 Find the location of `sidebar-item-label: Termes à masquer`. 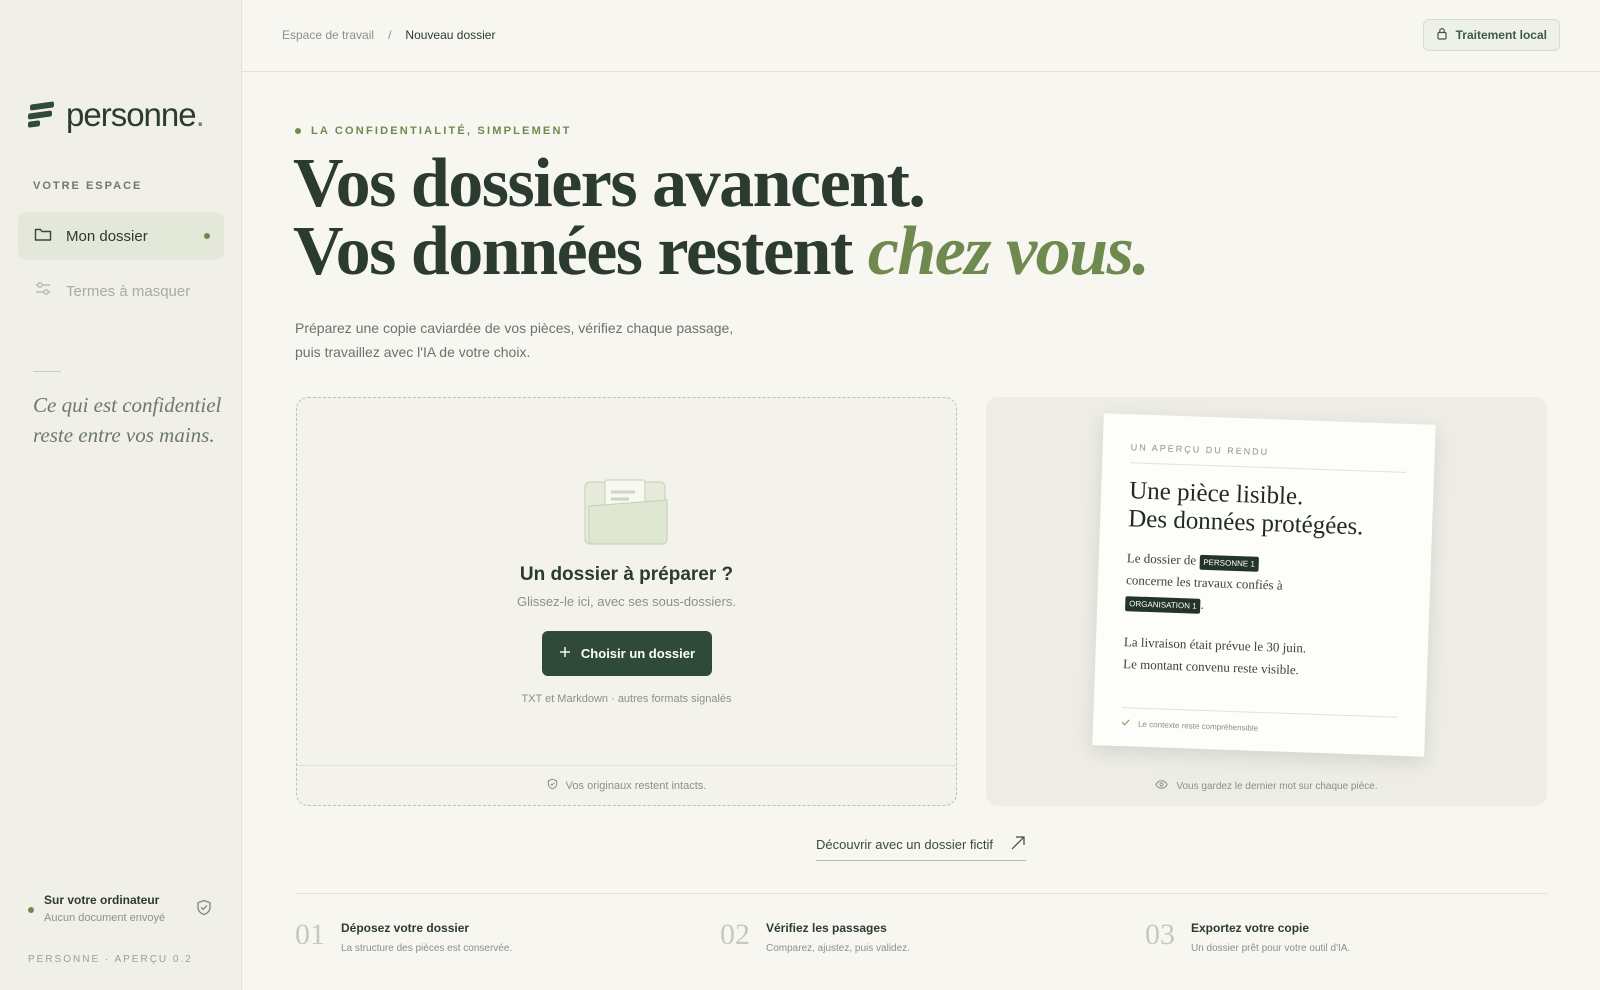

sidebar-item-label: Termes à masquer is located at coordinates (128, 291).